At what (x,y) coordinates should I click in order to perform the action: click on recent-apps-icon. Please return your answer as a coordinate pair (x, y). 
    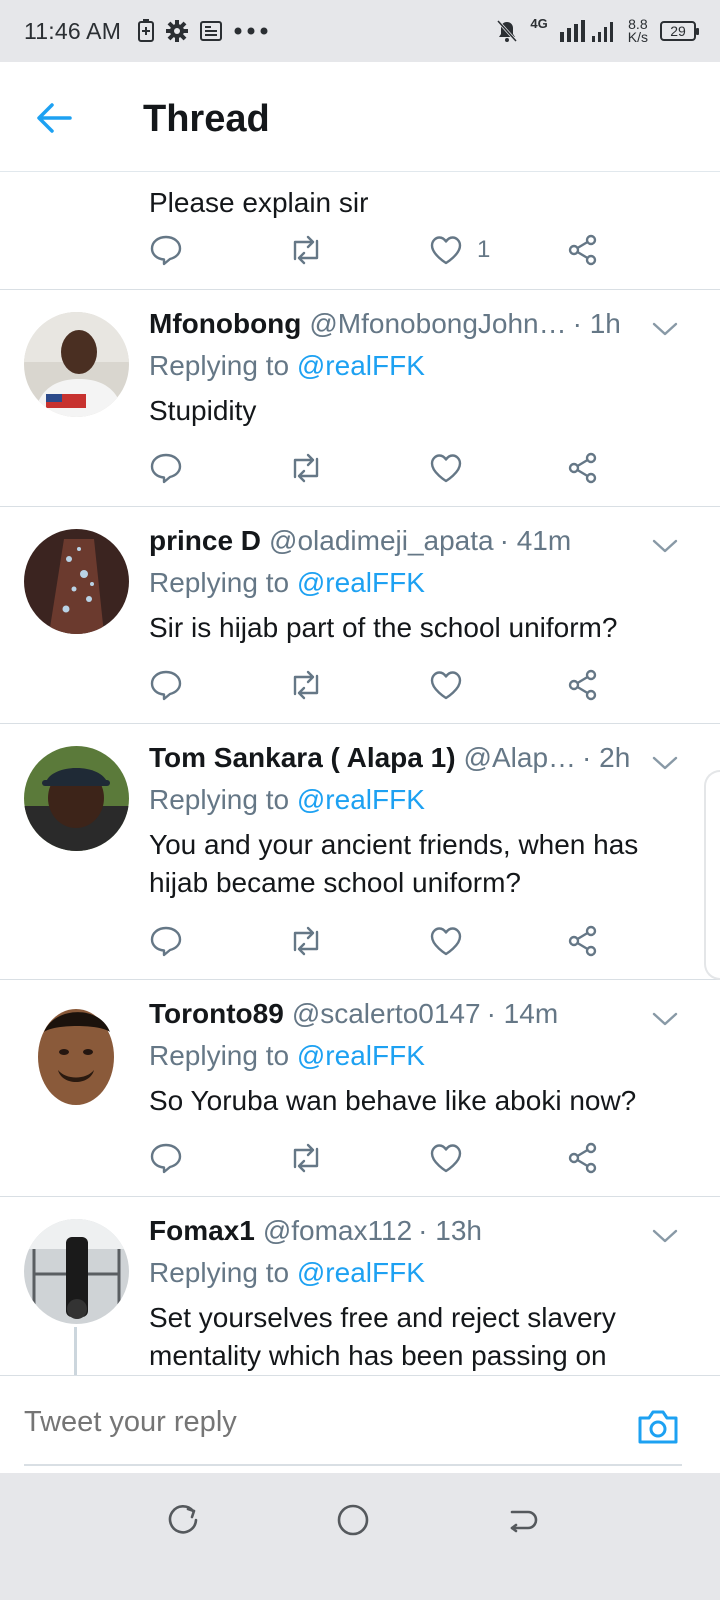
    Looking at the image, I should click on (183, 1520).